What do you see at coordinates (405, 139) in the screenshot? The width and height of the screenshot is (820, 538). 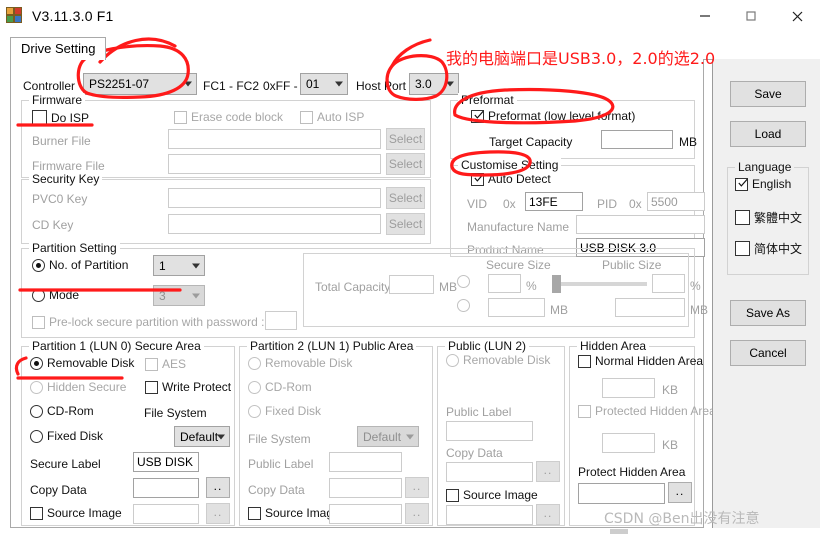 I see `burner-file-select-button: Select` at bounding box center [405, 139].